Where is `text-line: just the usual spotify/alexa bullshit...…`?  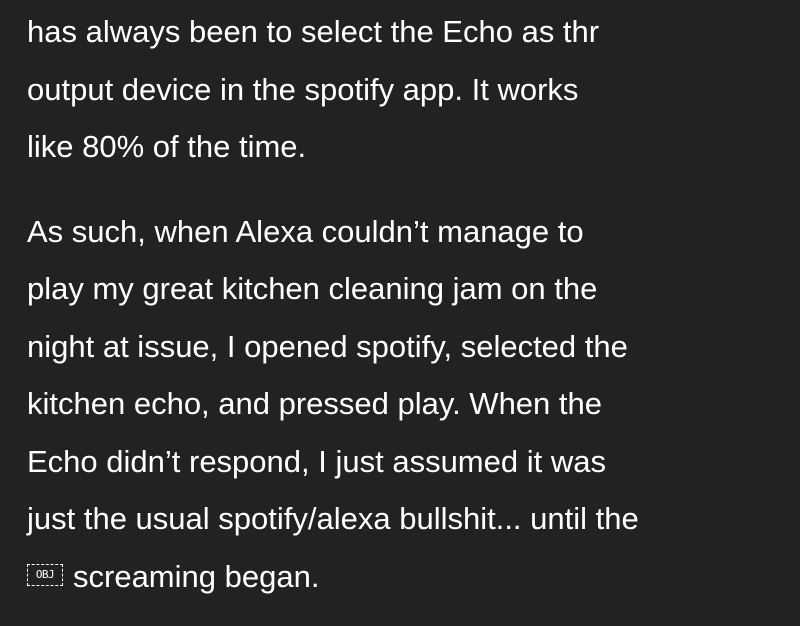 text-line: just the usual spotify/alexa bullshit...… is located at coordinates (333, 518).